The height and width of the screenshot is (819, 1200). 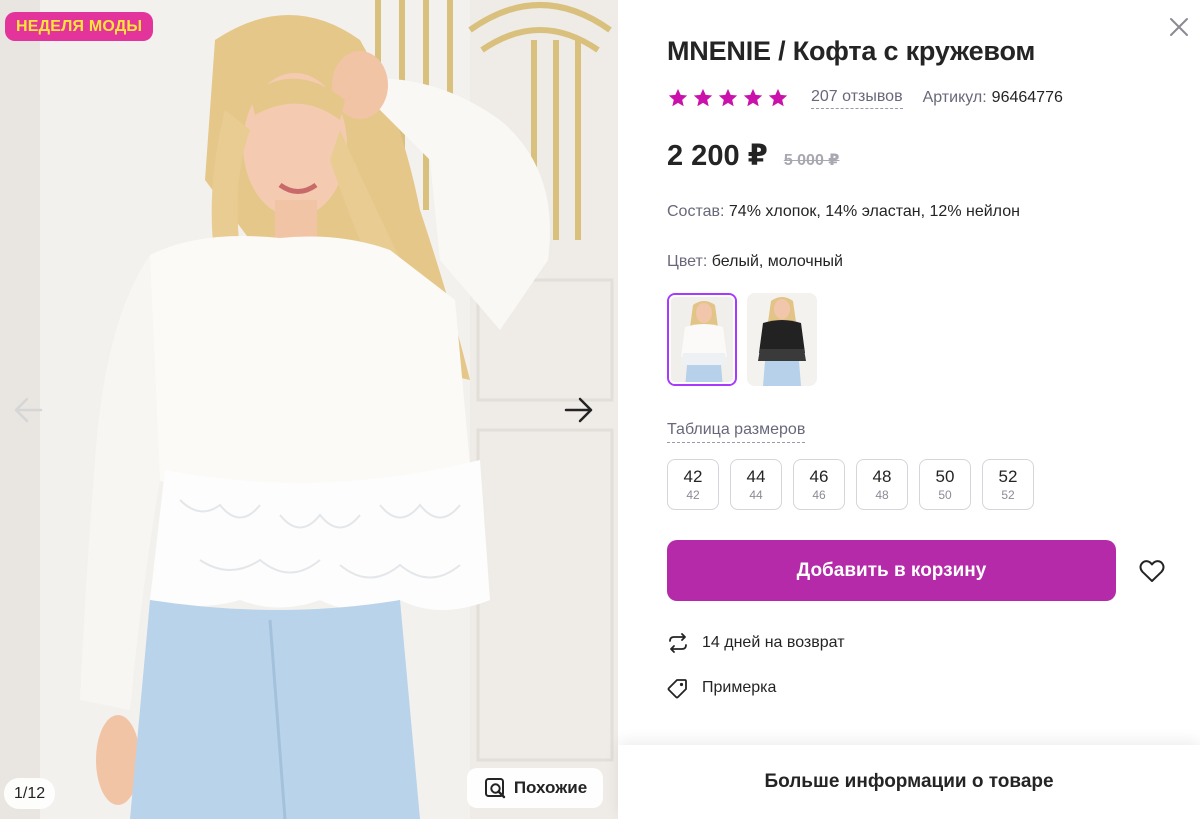 I want to click on price-row: 2 200 ₽ 5 000 ₽, so click(x=753, y=155).